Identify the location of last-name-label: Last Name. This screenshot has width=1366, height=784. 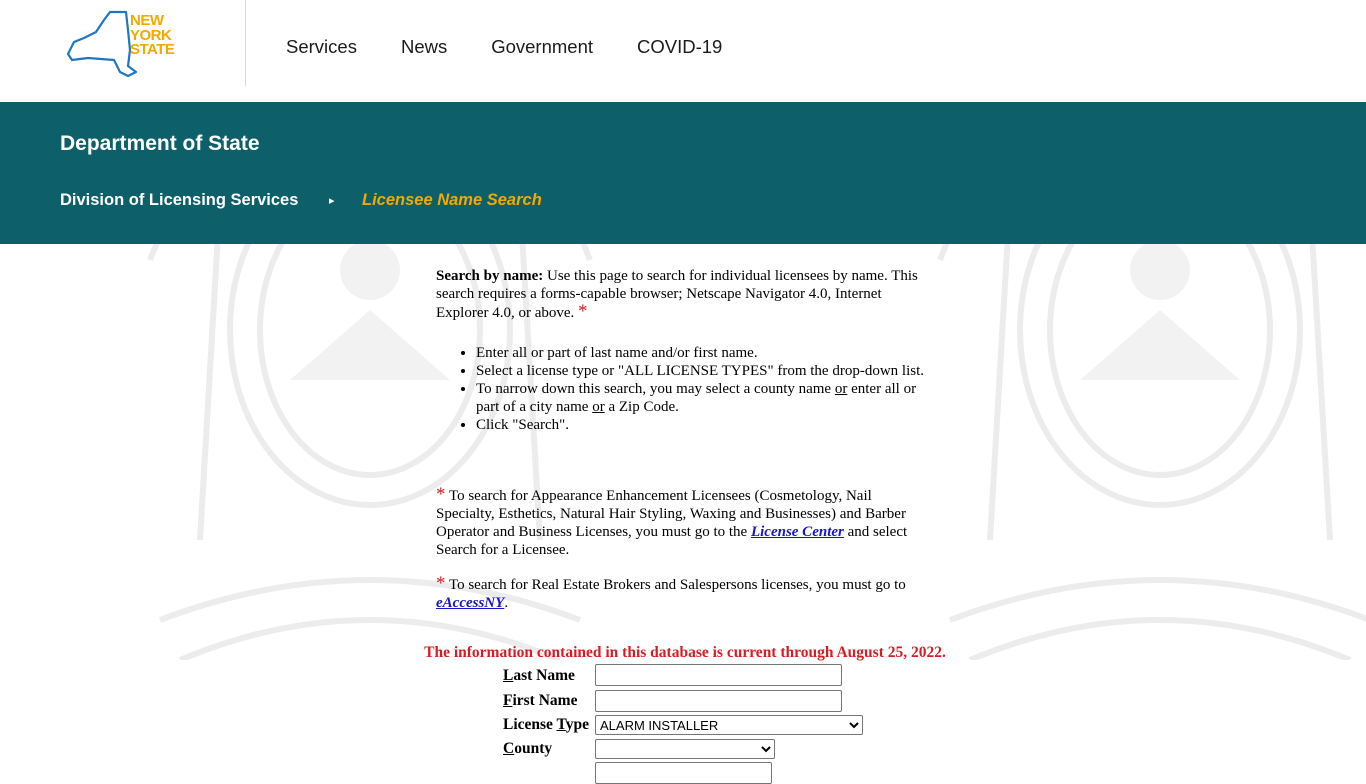
(539, 676).